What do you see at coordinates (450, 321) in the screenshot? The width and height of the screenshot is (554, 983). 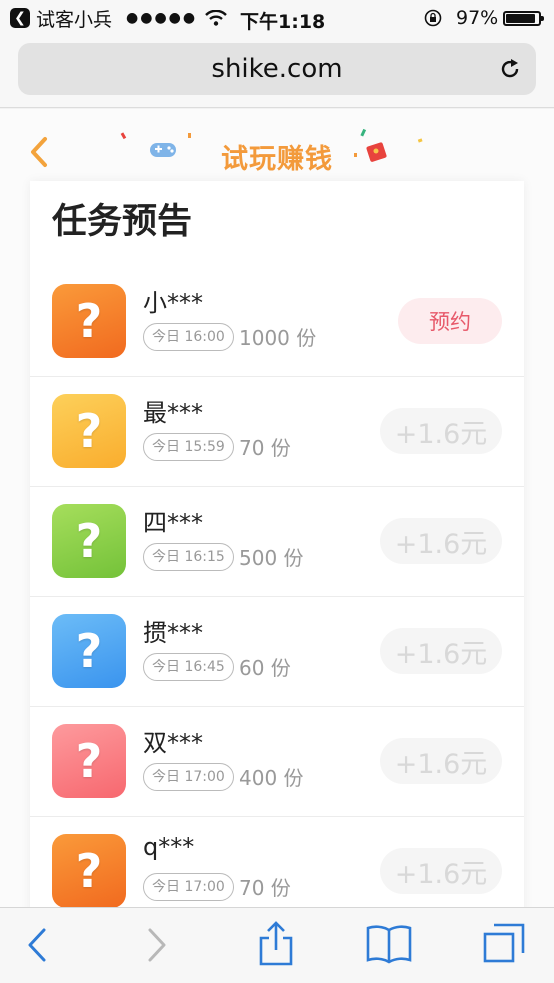 I see `reserve-button: 预约` at bounding box center [450, 321].